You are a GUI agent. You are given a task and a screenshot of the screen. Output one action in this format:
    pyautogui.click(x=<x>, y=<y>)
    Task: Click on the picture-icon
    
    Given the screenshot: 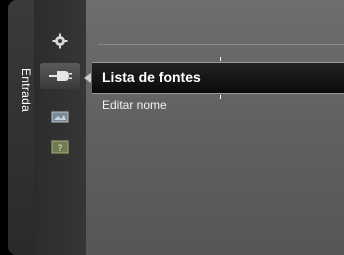 What is the action you would take?
    pyautogui.click(x=60, y=117)
    